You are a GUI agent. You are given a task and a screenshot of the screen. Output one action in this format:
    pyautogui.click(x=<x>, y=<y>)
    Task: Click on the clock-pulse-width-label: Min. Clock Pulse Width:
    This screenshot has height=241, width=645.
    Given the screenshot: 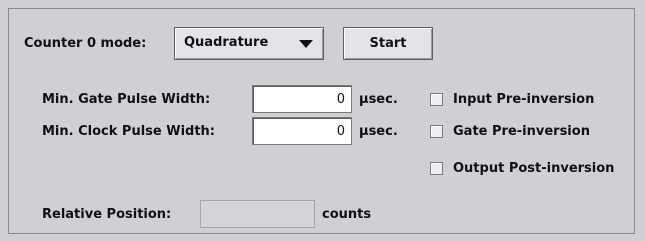 What is the action you would take?
    pyautogui.click(x=129, y=131)
    